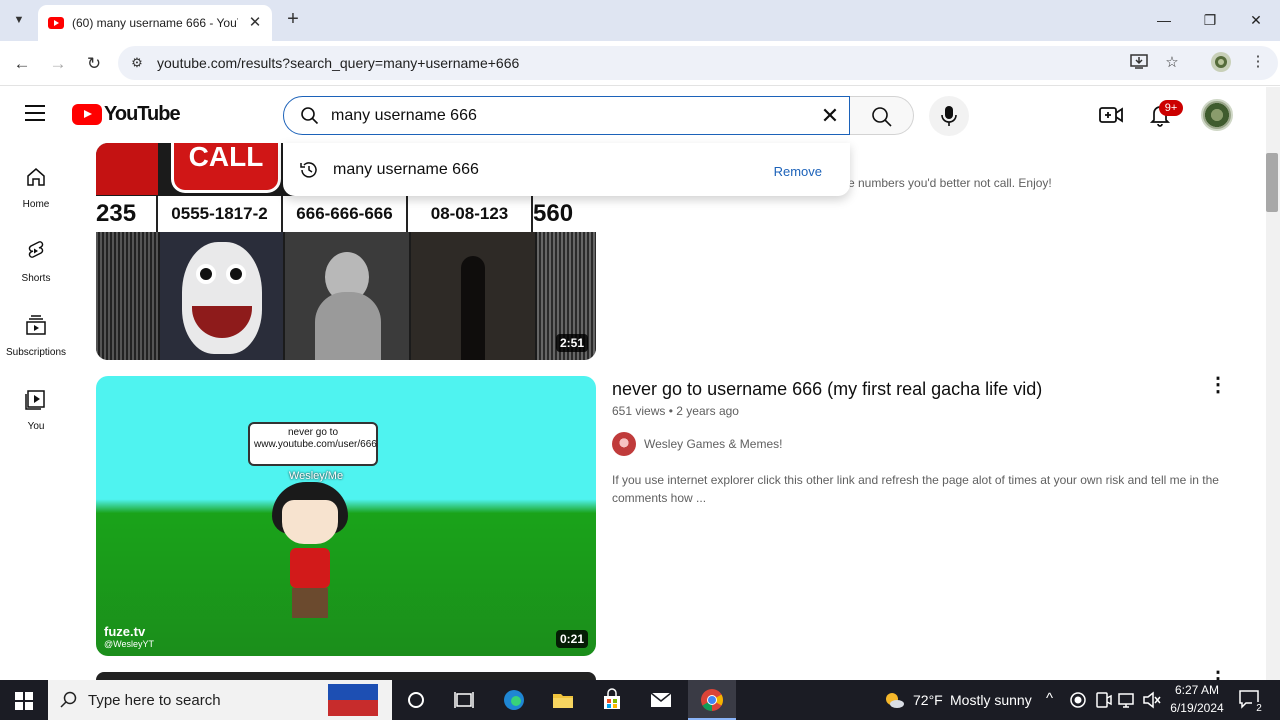 The height and width of the screenshot is (720, 1280). I want to click on youtube-favicon-icon, so click(56, 23).